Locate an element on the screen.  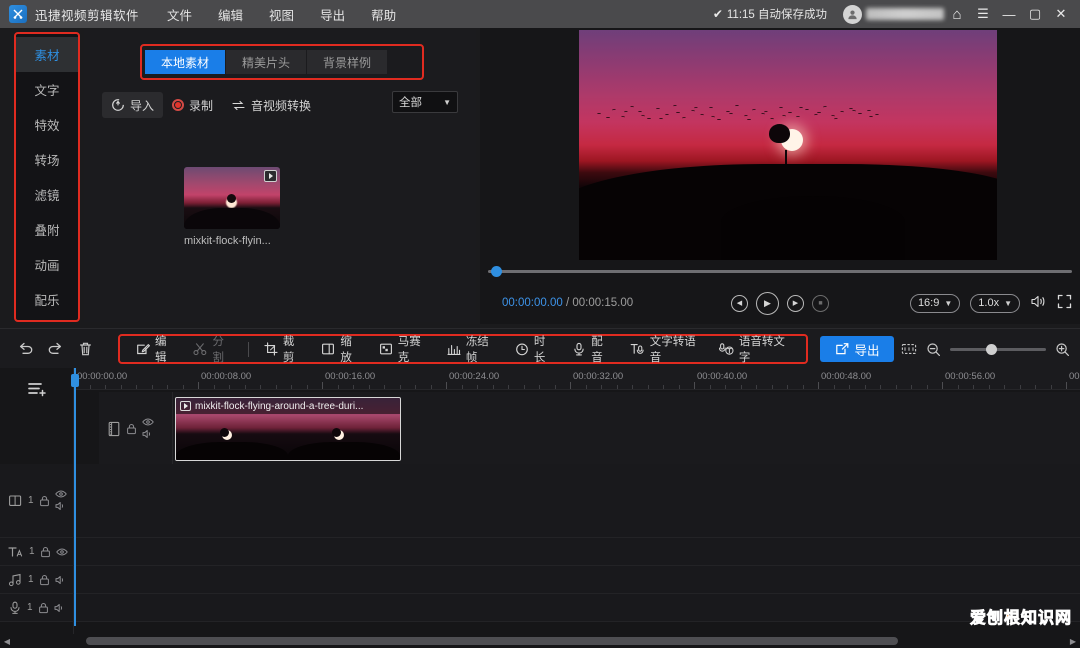
left-sidebar: 素材 文字 特效 转场 滤镜 叠附 动画 配乐 is located at coordinates (47, 177).